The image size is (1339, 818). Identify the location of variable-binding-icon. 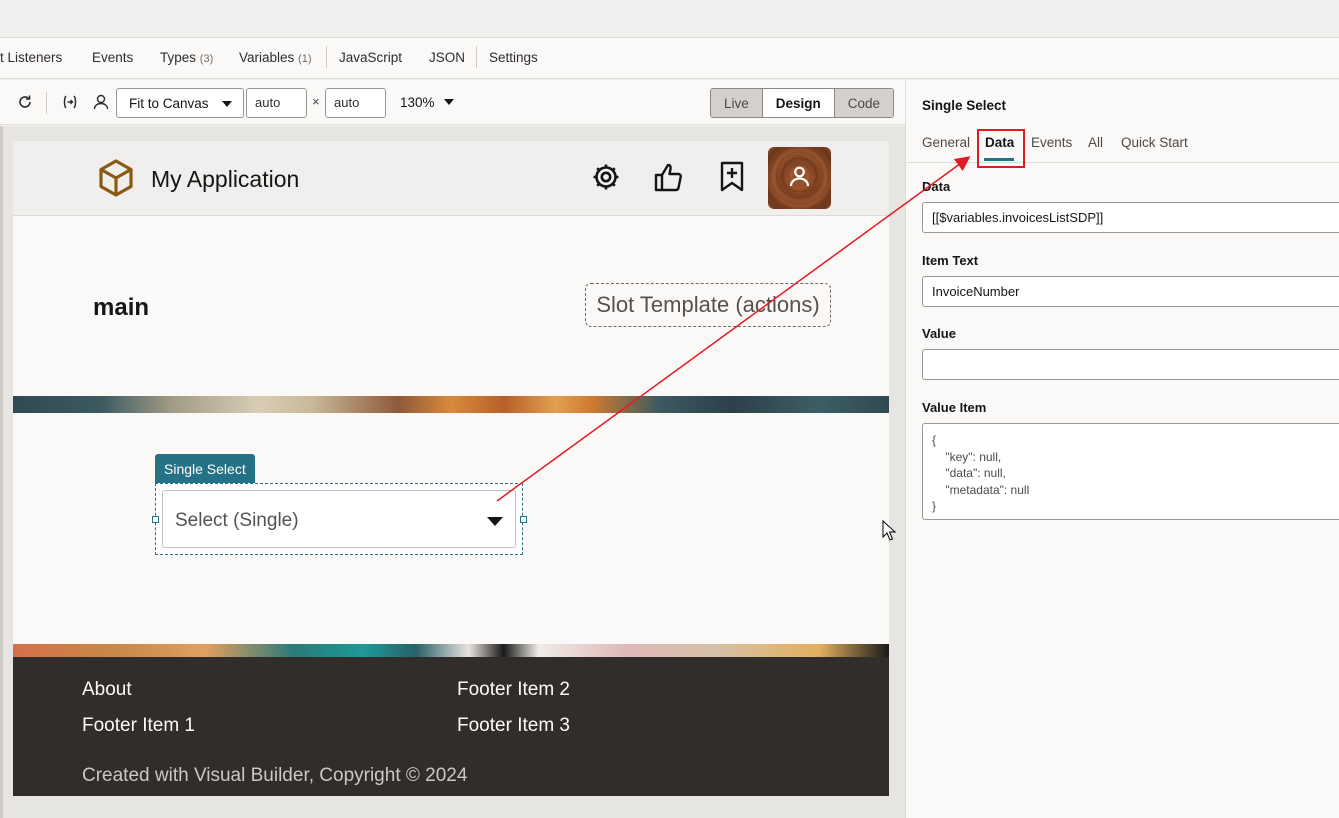
(70, 102).